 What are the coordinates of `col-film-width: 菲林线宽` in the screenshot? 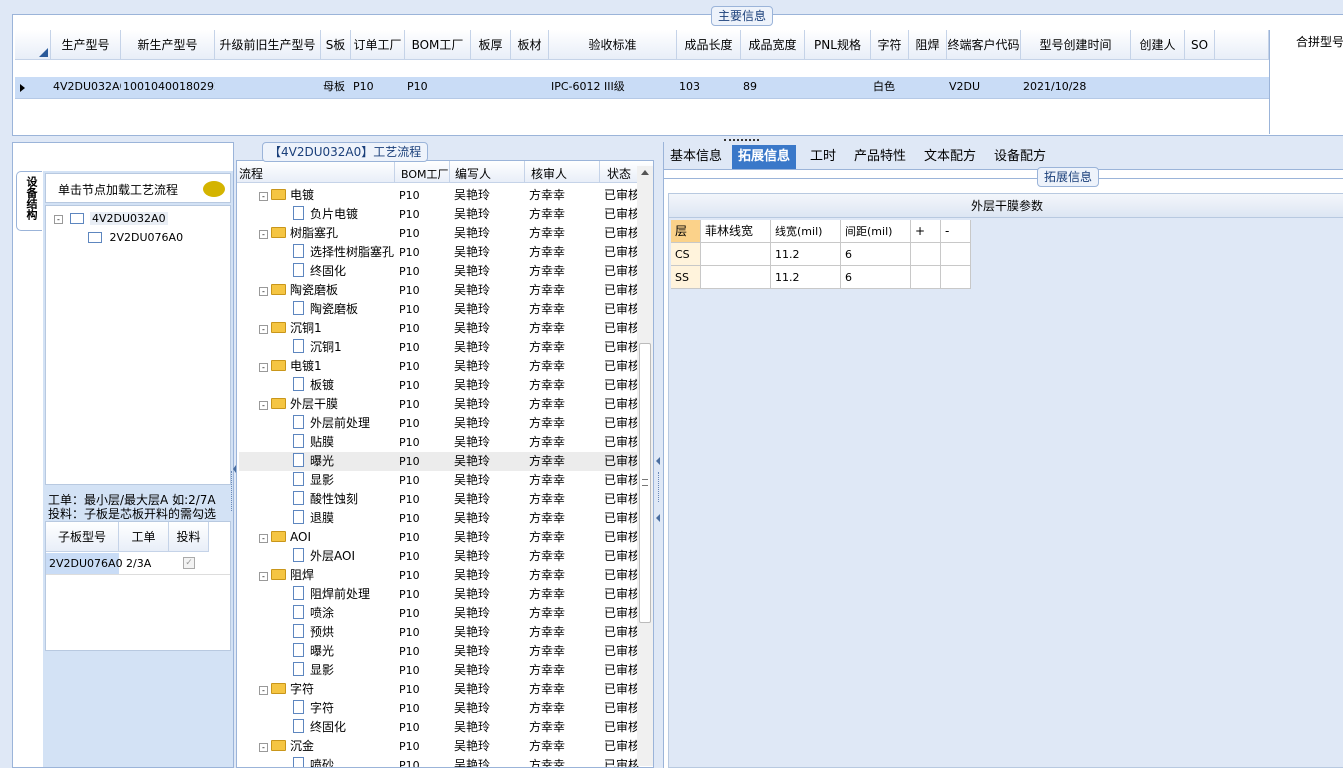 It's located at (736, 231).